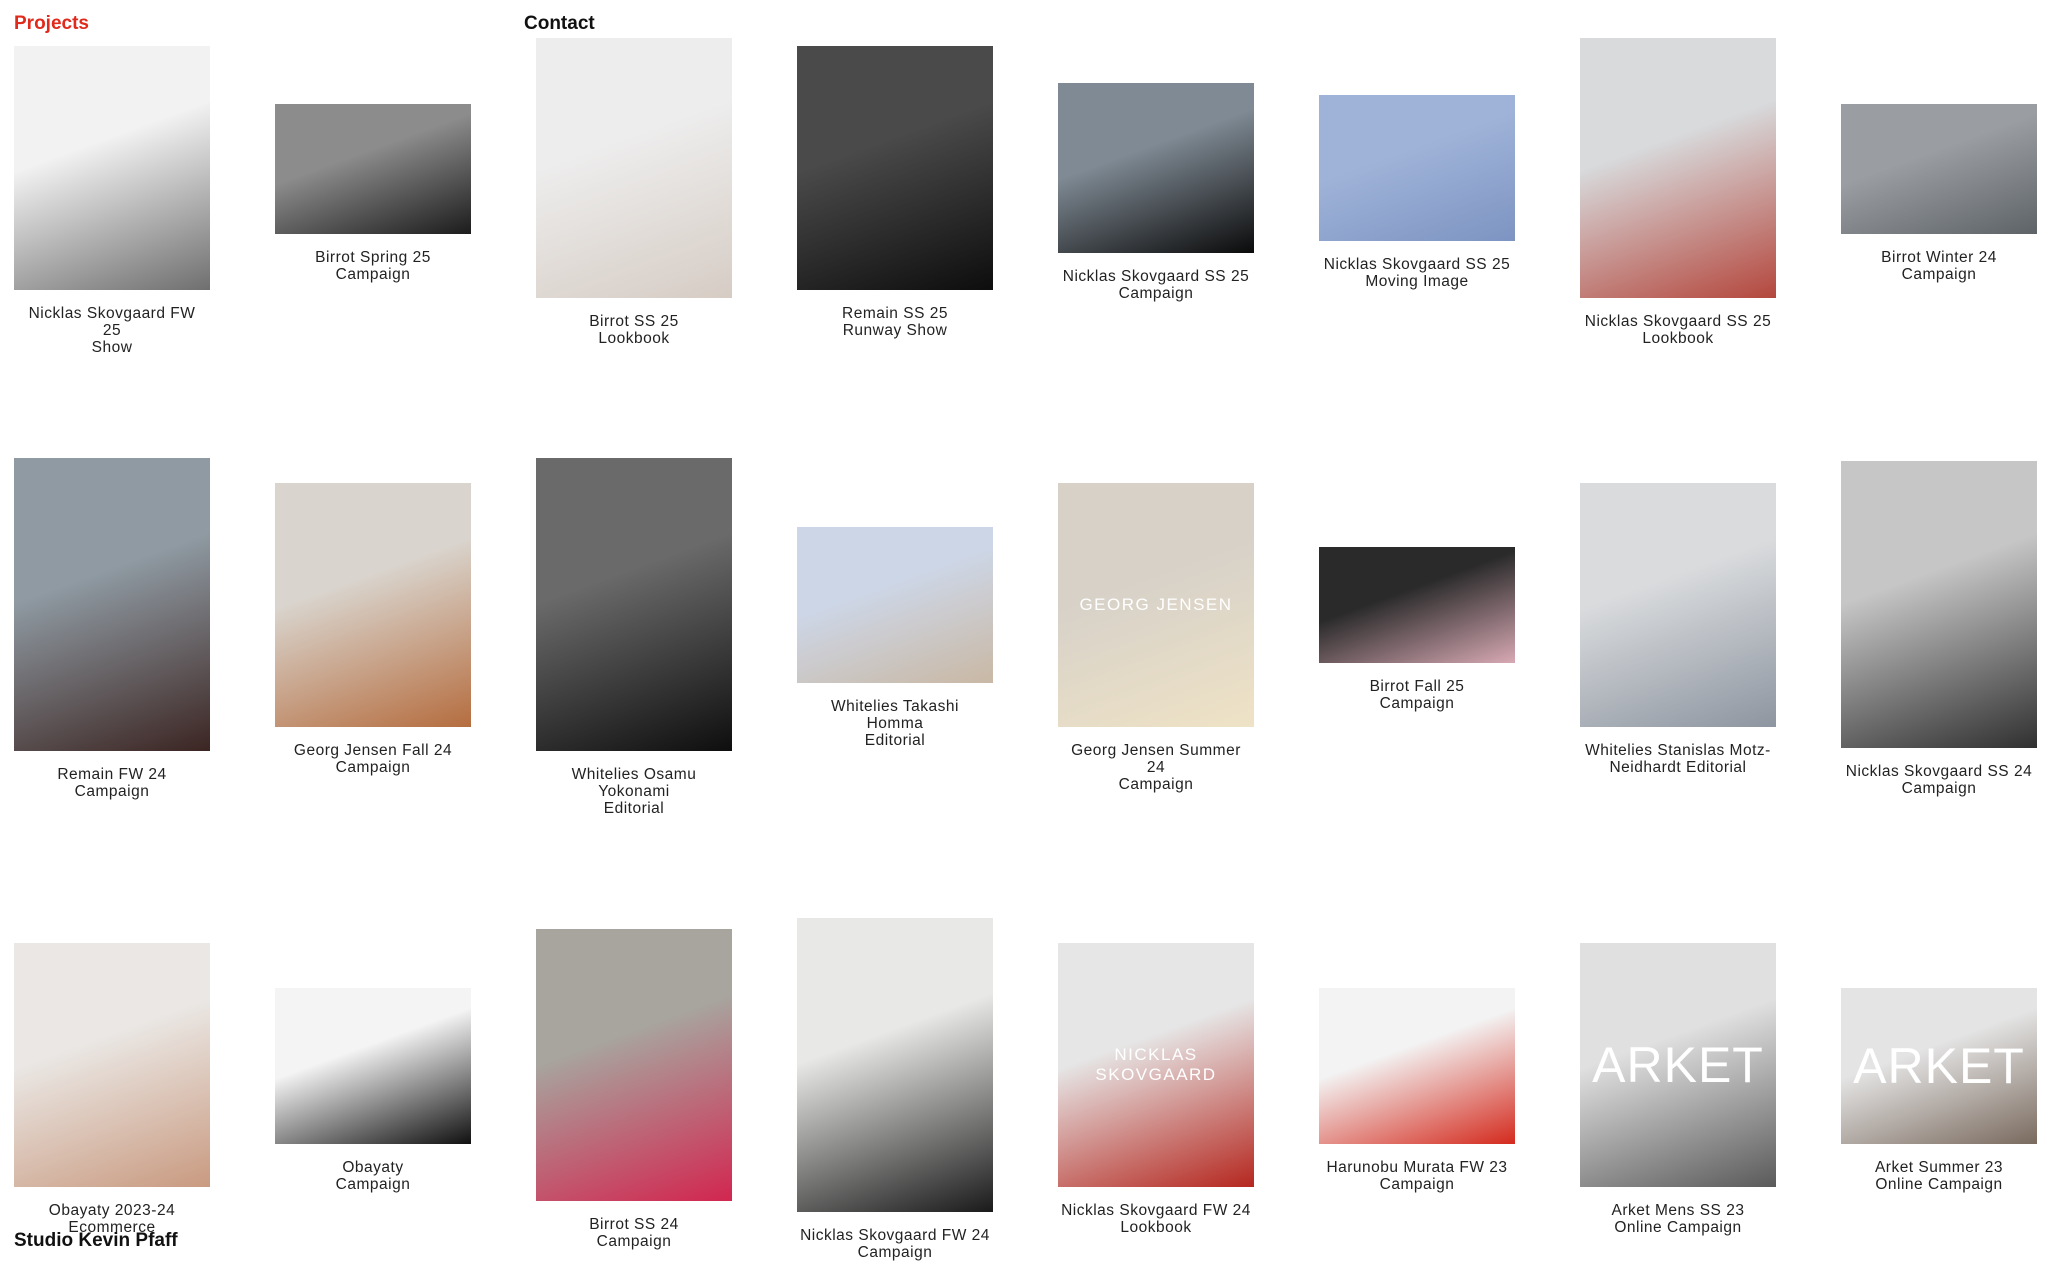 The width and height of the screenshot is (2048, 1265). I want to click on project-caption: Nicklas Skovgaard FW 24 Lookbook, so click(1156, 1219).